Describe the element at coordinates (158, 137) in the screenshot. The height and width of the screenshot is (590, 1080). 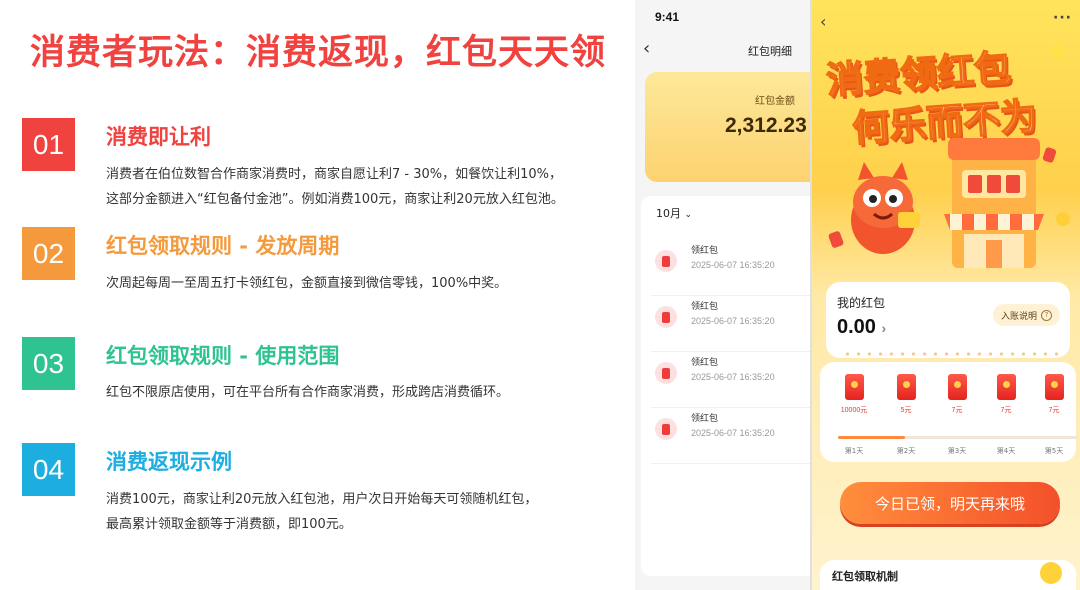
I see `section-heading: 消费即让利` at that location.